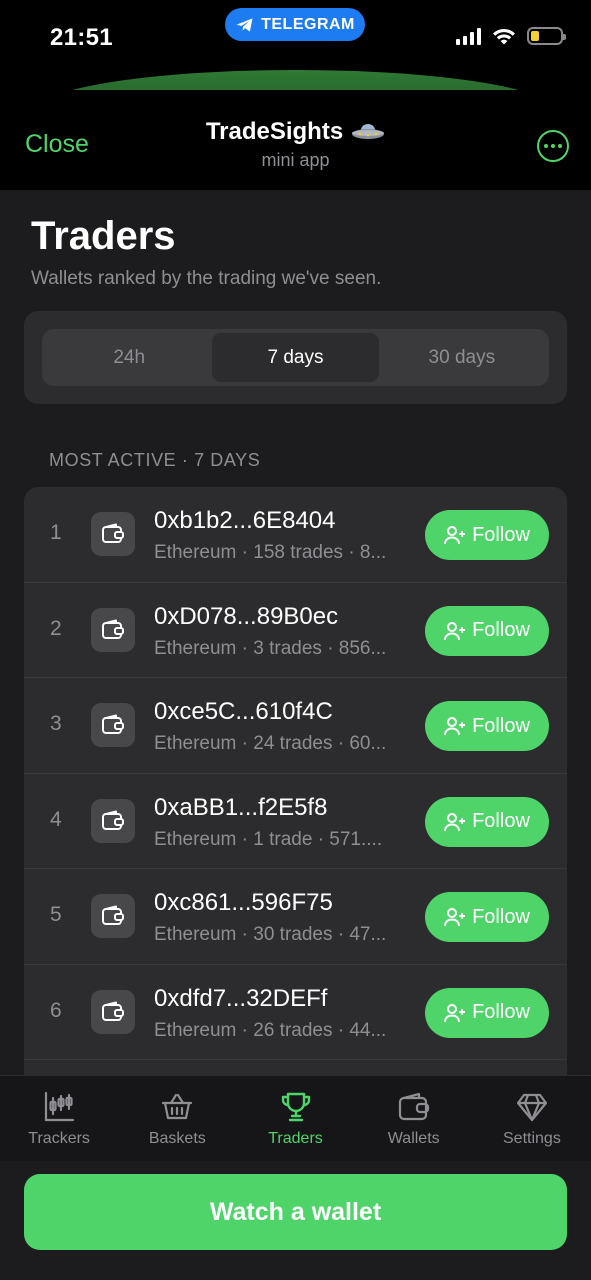 Image resolution: width=591 pixels, height=1280 pixels. I want to click on tab-settings: Settings, so click(532, 1118).